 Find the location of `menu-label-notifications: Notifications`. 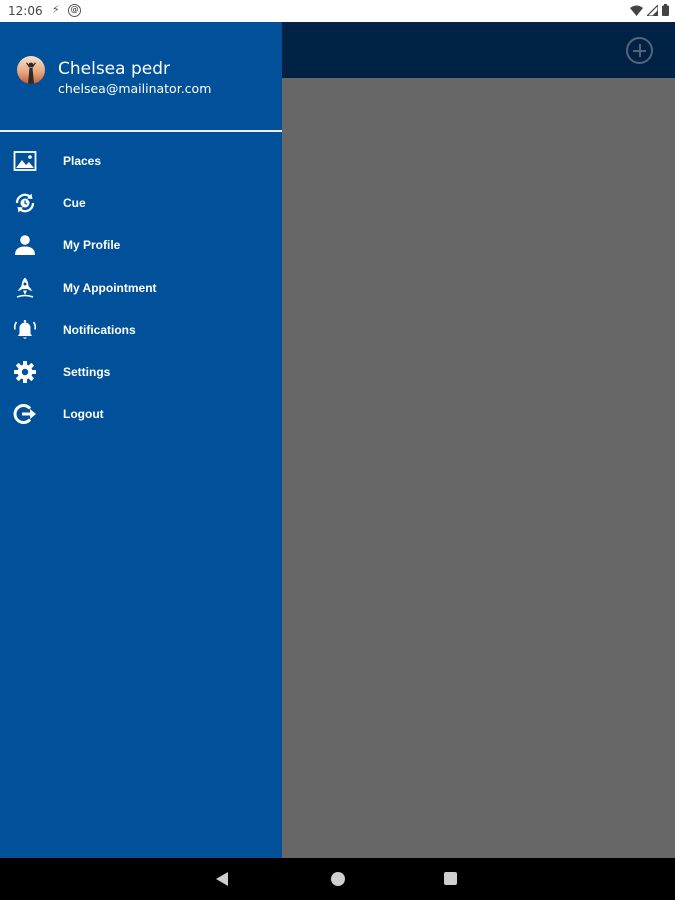

menu-label-notifications: Notifications is located at coordinates (99, 329).